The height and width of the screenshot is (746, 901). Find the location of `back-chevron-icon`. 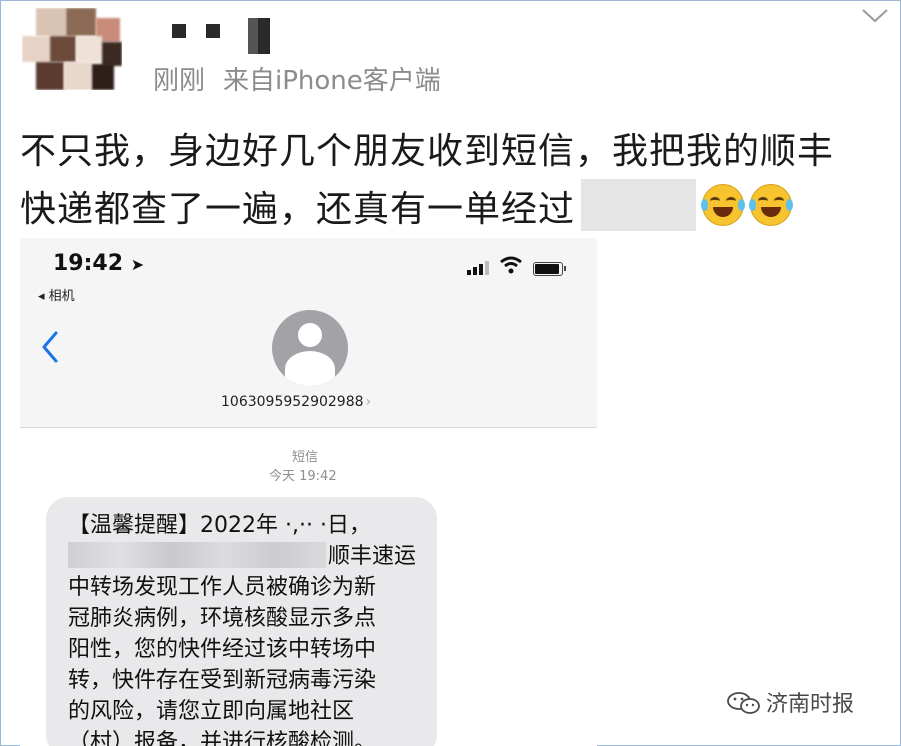

back-chevron-icon is located at coordinates (50, 347).